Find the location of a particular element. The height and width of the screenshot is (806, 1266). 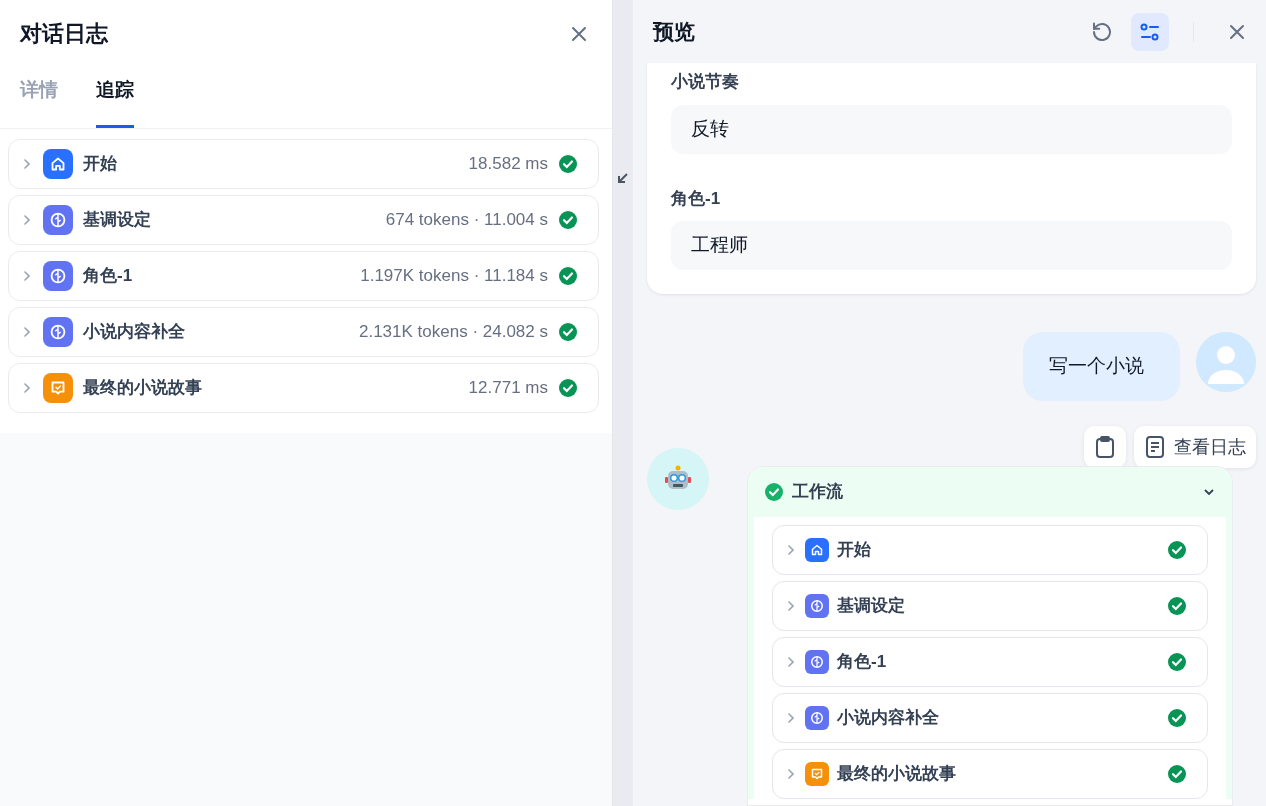

trace-row: 角色-1 1.197K tokens · 11.184 s is located at coordinates (303, 275).